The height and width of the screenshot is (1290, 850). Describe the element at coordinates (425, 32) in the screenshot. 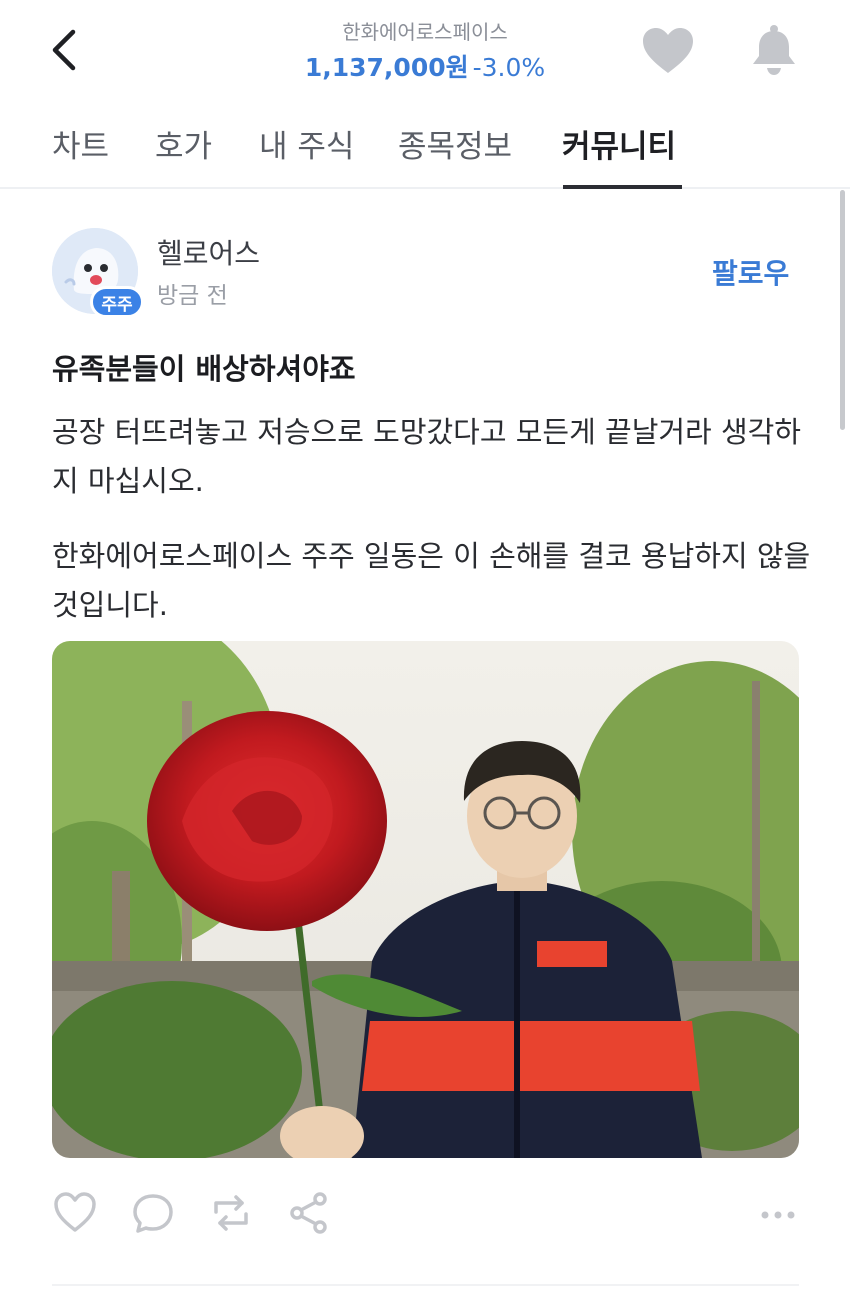

I see `stock-name: 한화에어로스페이스` at that location.